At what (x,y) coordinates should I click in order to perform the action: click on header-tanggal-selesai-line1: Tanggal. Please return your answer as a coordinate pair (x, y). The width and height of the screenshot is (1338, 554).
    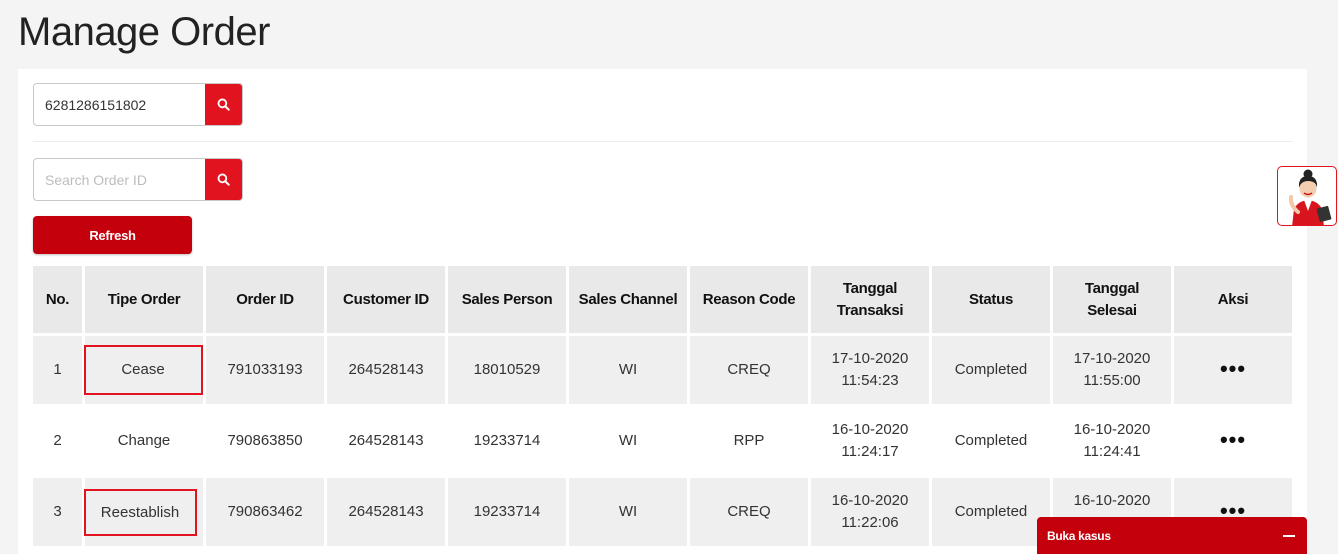
    Looking at the image, I should click on (1112, 288).